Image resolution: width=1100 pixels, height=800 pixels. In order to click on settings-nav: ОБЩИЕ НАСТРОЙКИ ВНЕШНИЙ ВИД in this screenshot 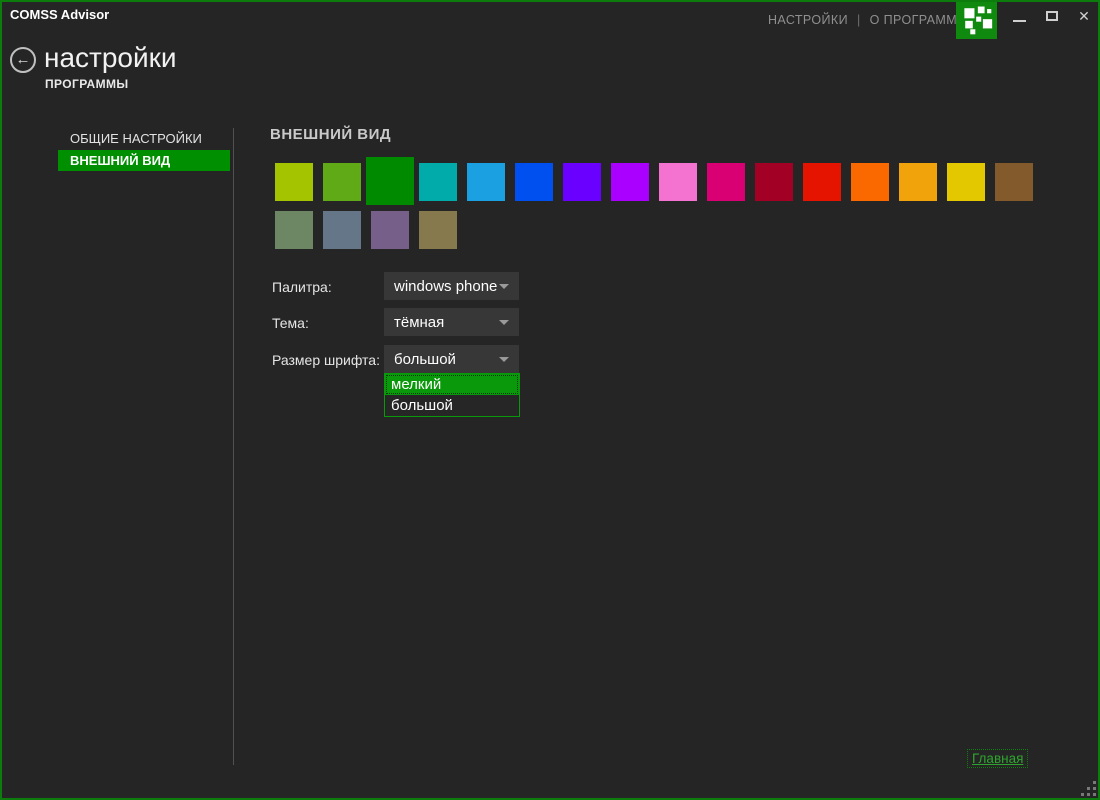, I will do `click(144, 150)`.